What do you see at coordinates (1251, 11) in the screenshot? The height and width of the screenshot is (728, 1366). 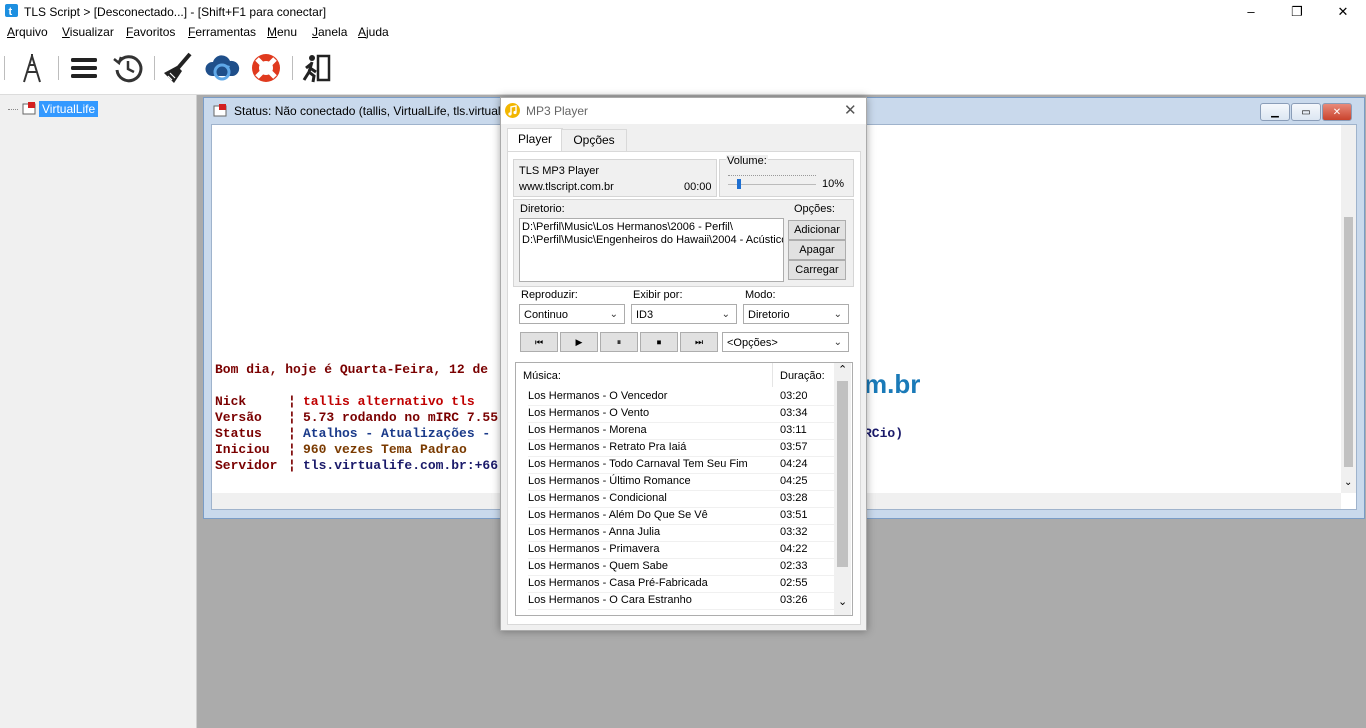 I see `minimize-button: –` at bounding box center [1251, 11].